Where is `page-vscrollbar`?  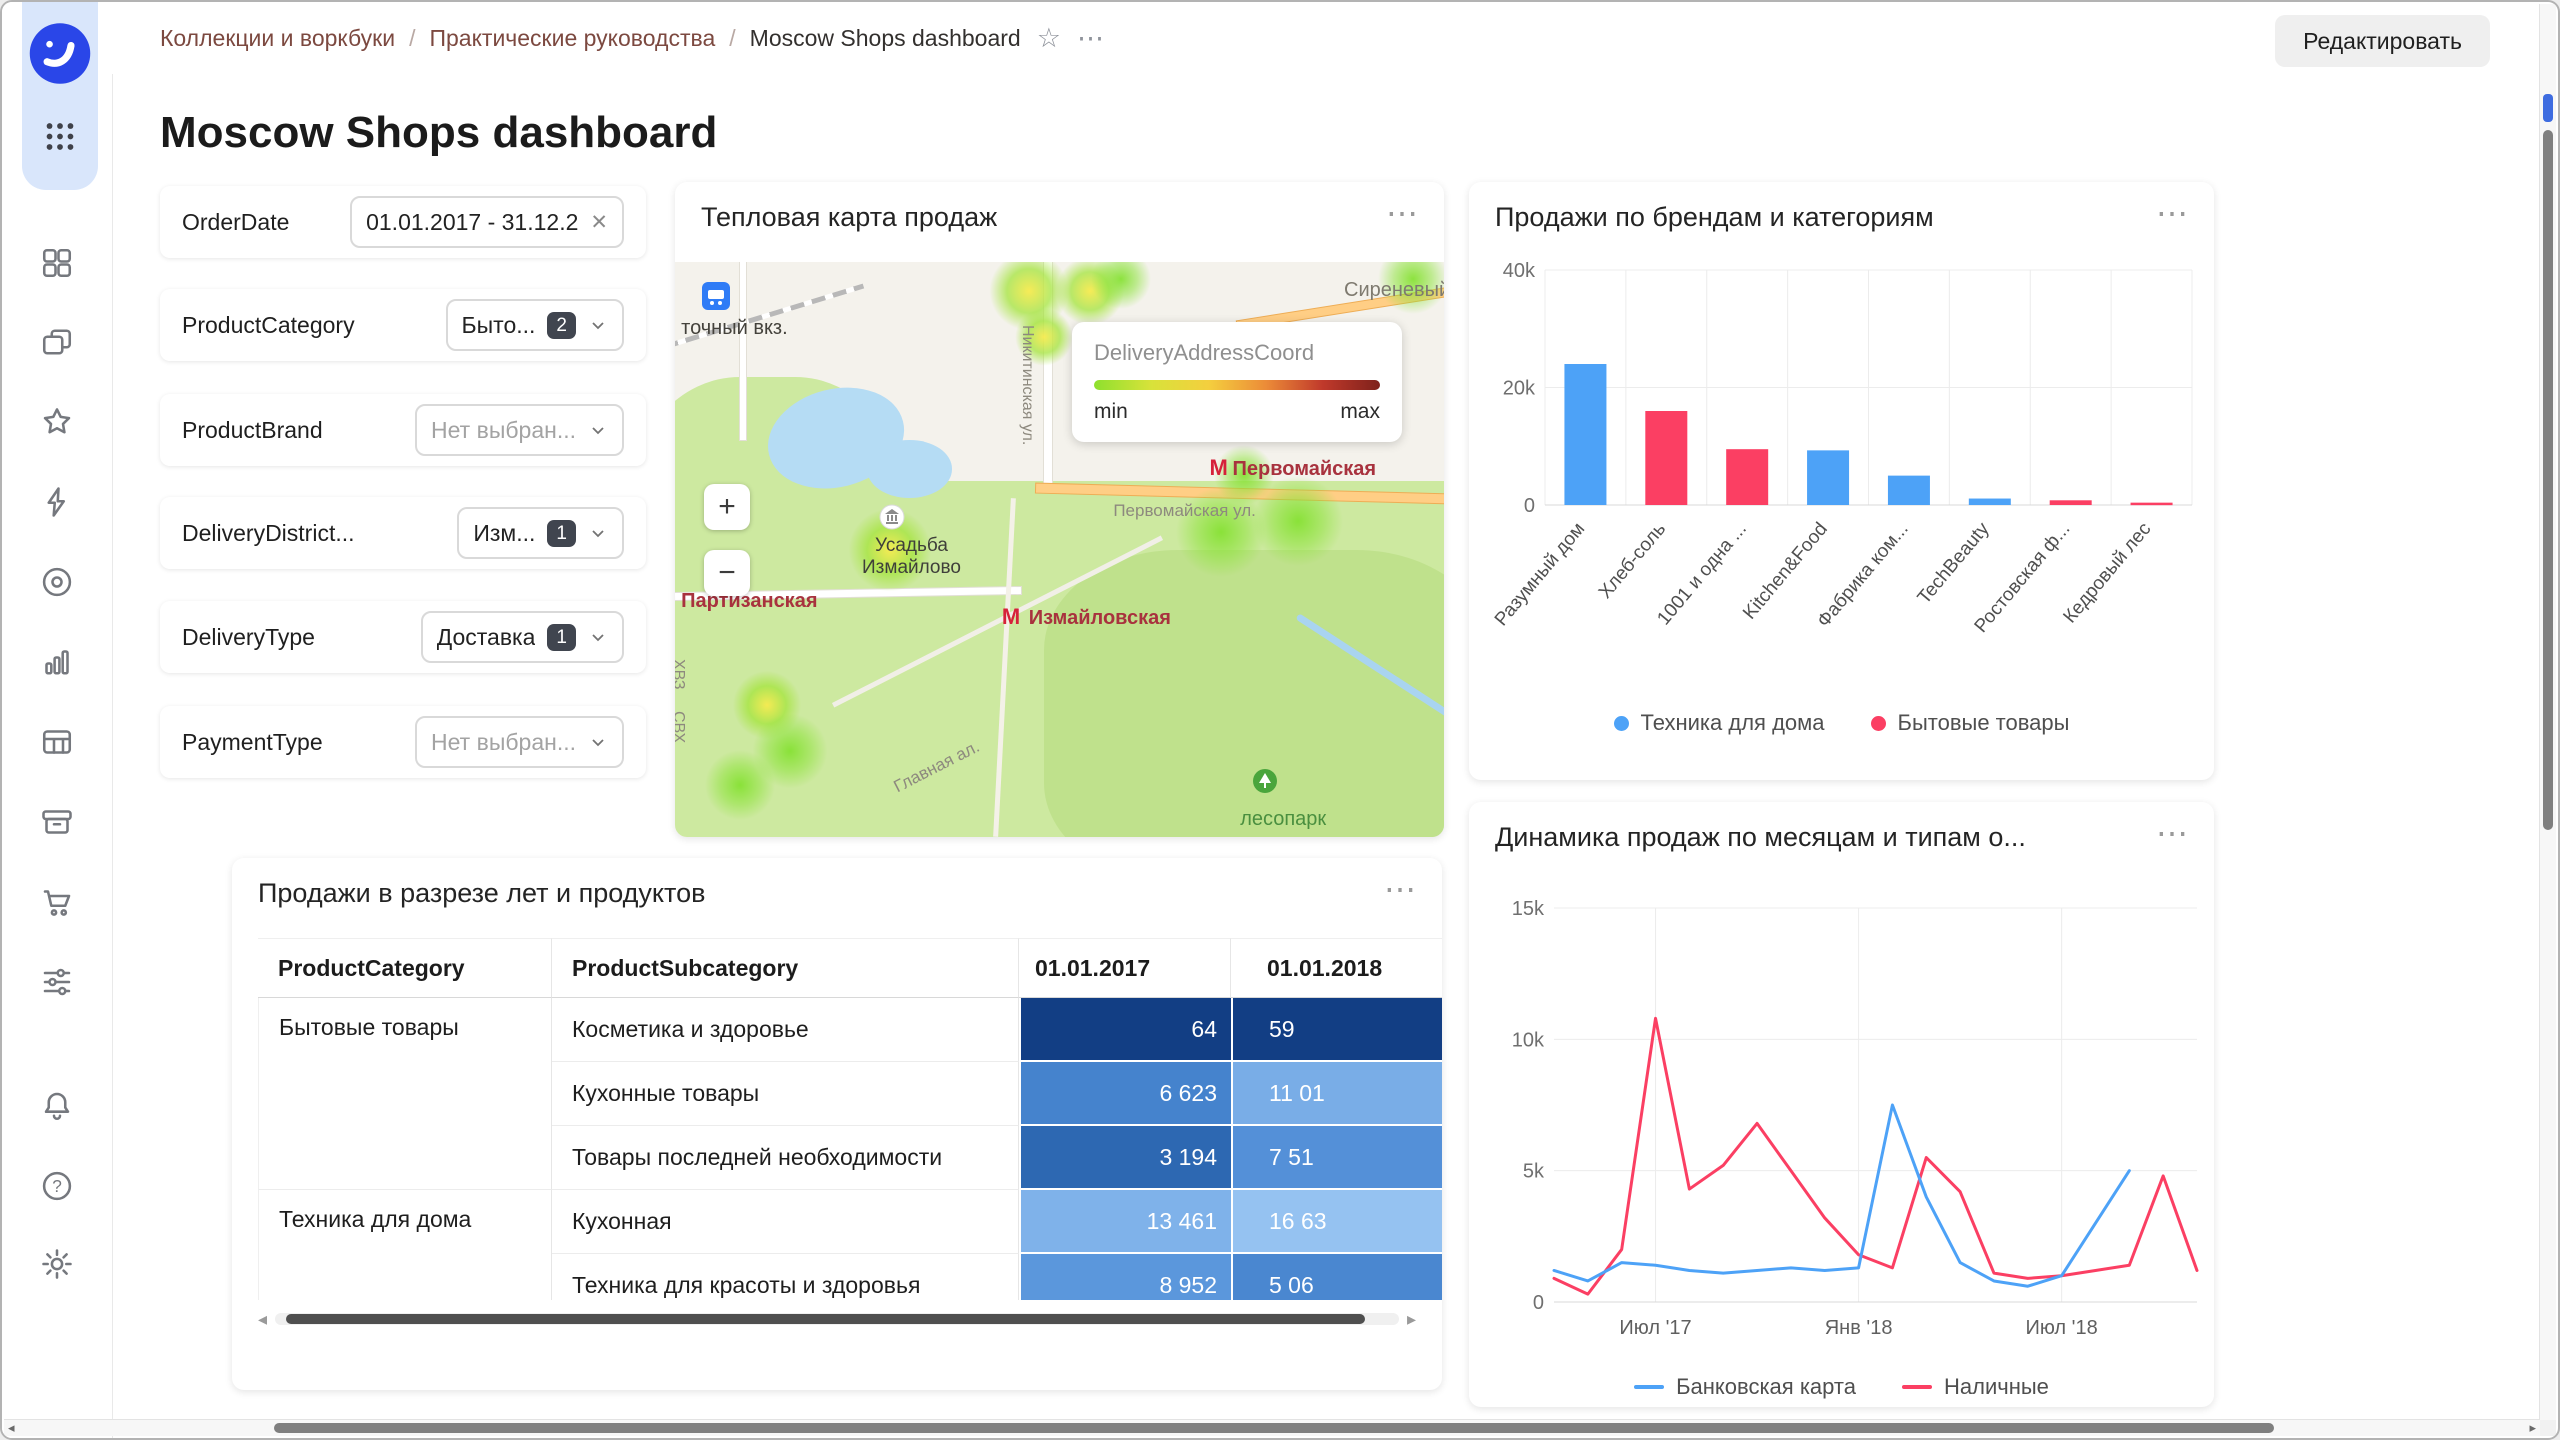 page-vscrollbar is located at coordinates (2547, 712).